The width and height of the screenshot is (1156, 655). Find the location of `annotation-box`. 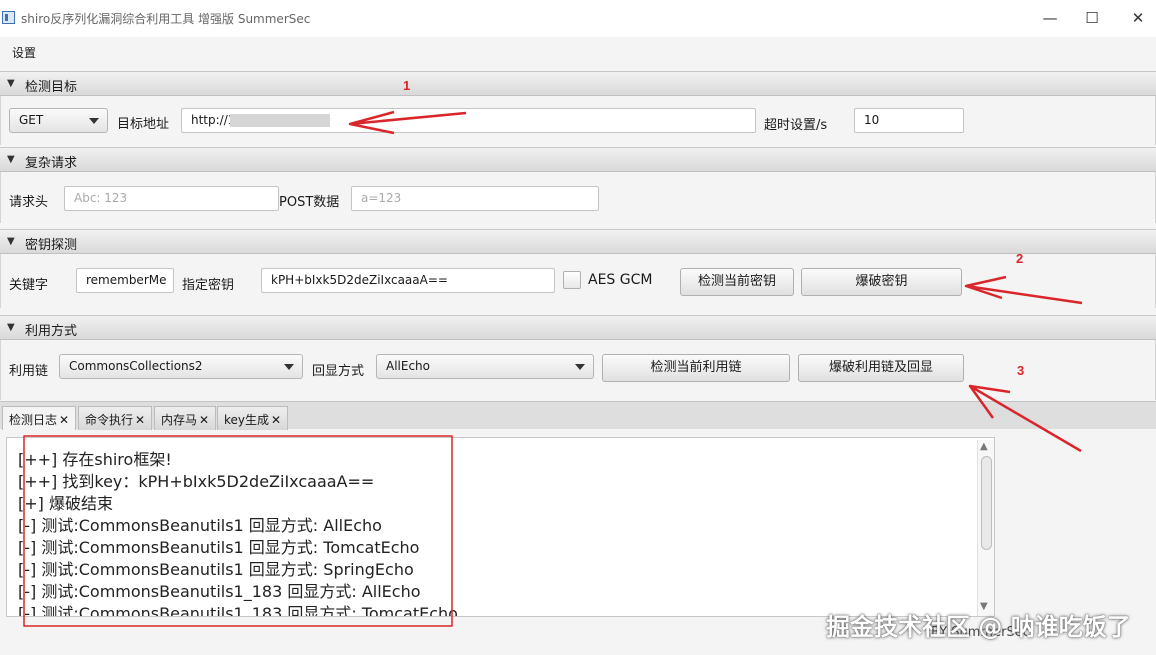

annotation-box is located at coordinates (238, 531).